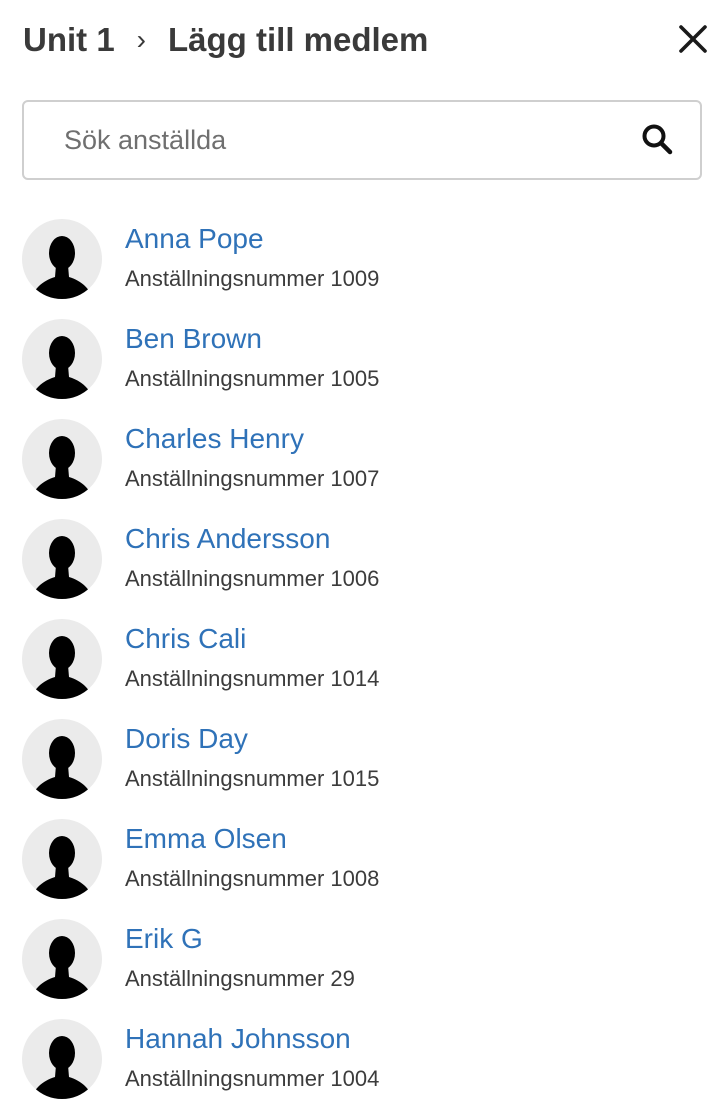 This screenshot has height=1119, width=724. What do you see at coordinates (193, 339) in the screenshot?
I see `employee-name: Ben Brown` at bounding box center [193, 339].